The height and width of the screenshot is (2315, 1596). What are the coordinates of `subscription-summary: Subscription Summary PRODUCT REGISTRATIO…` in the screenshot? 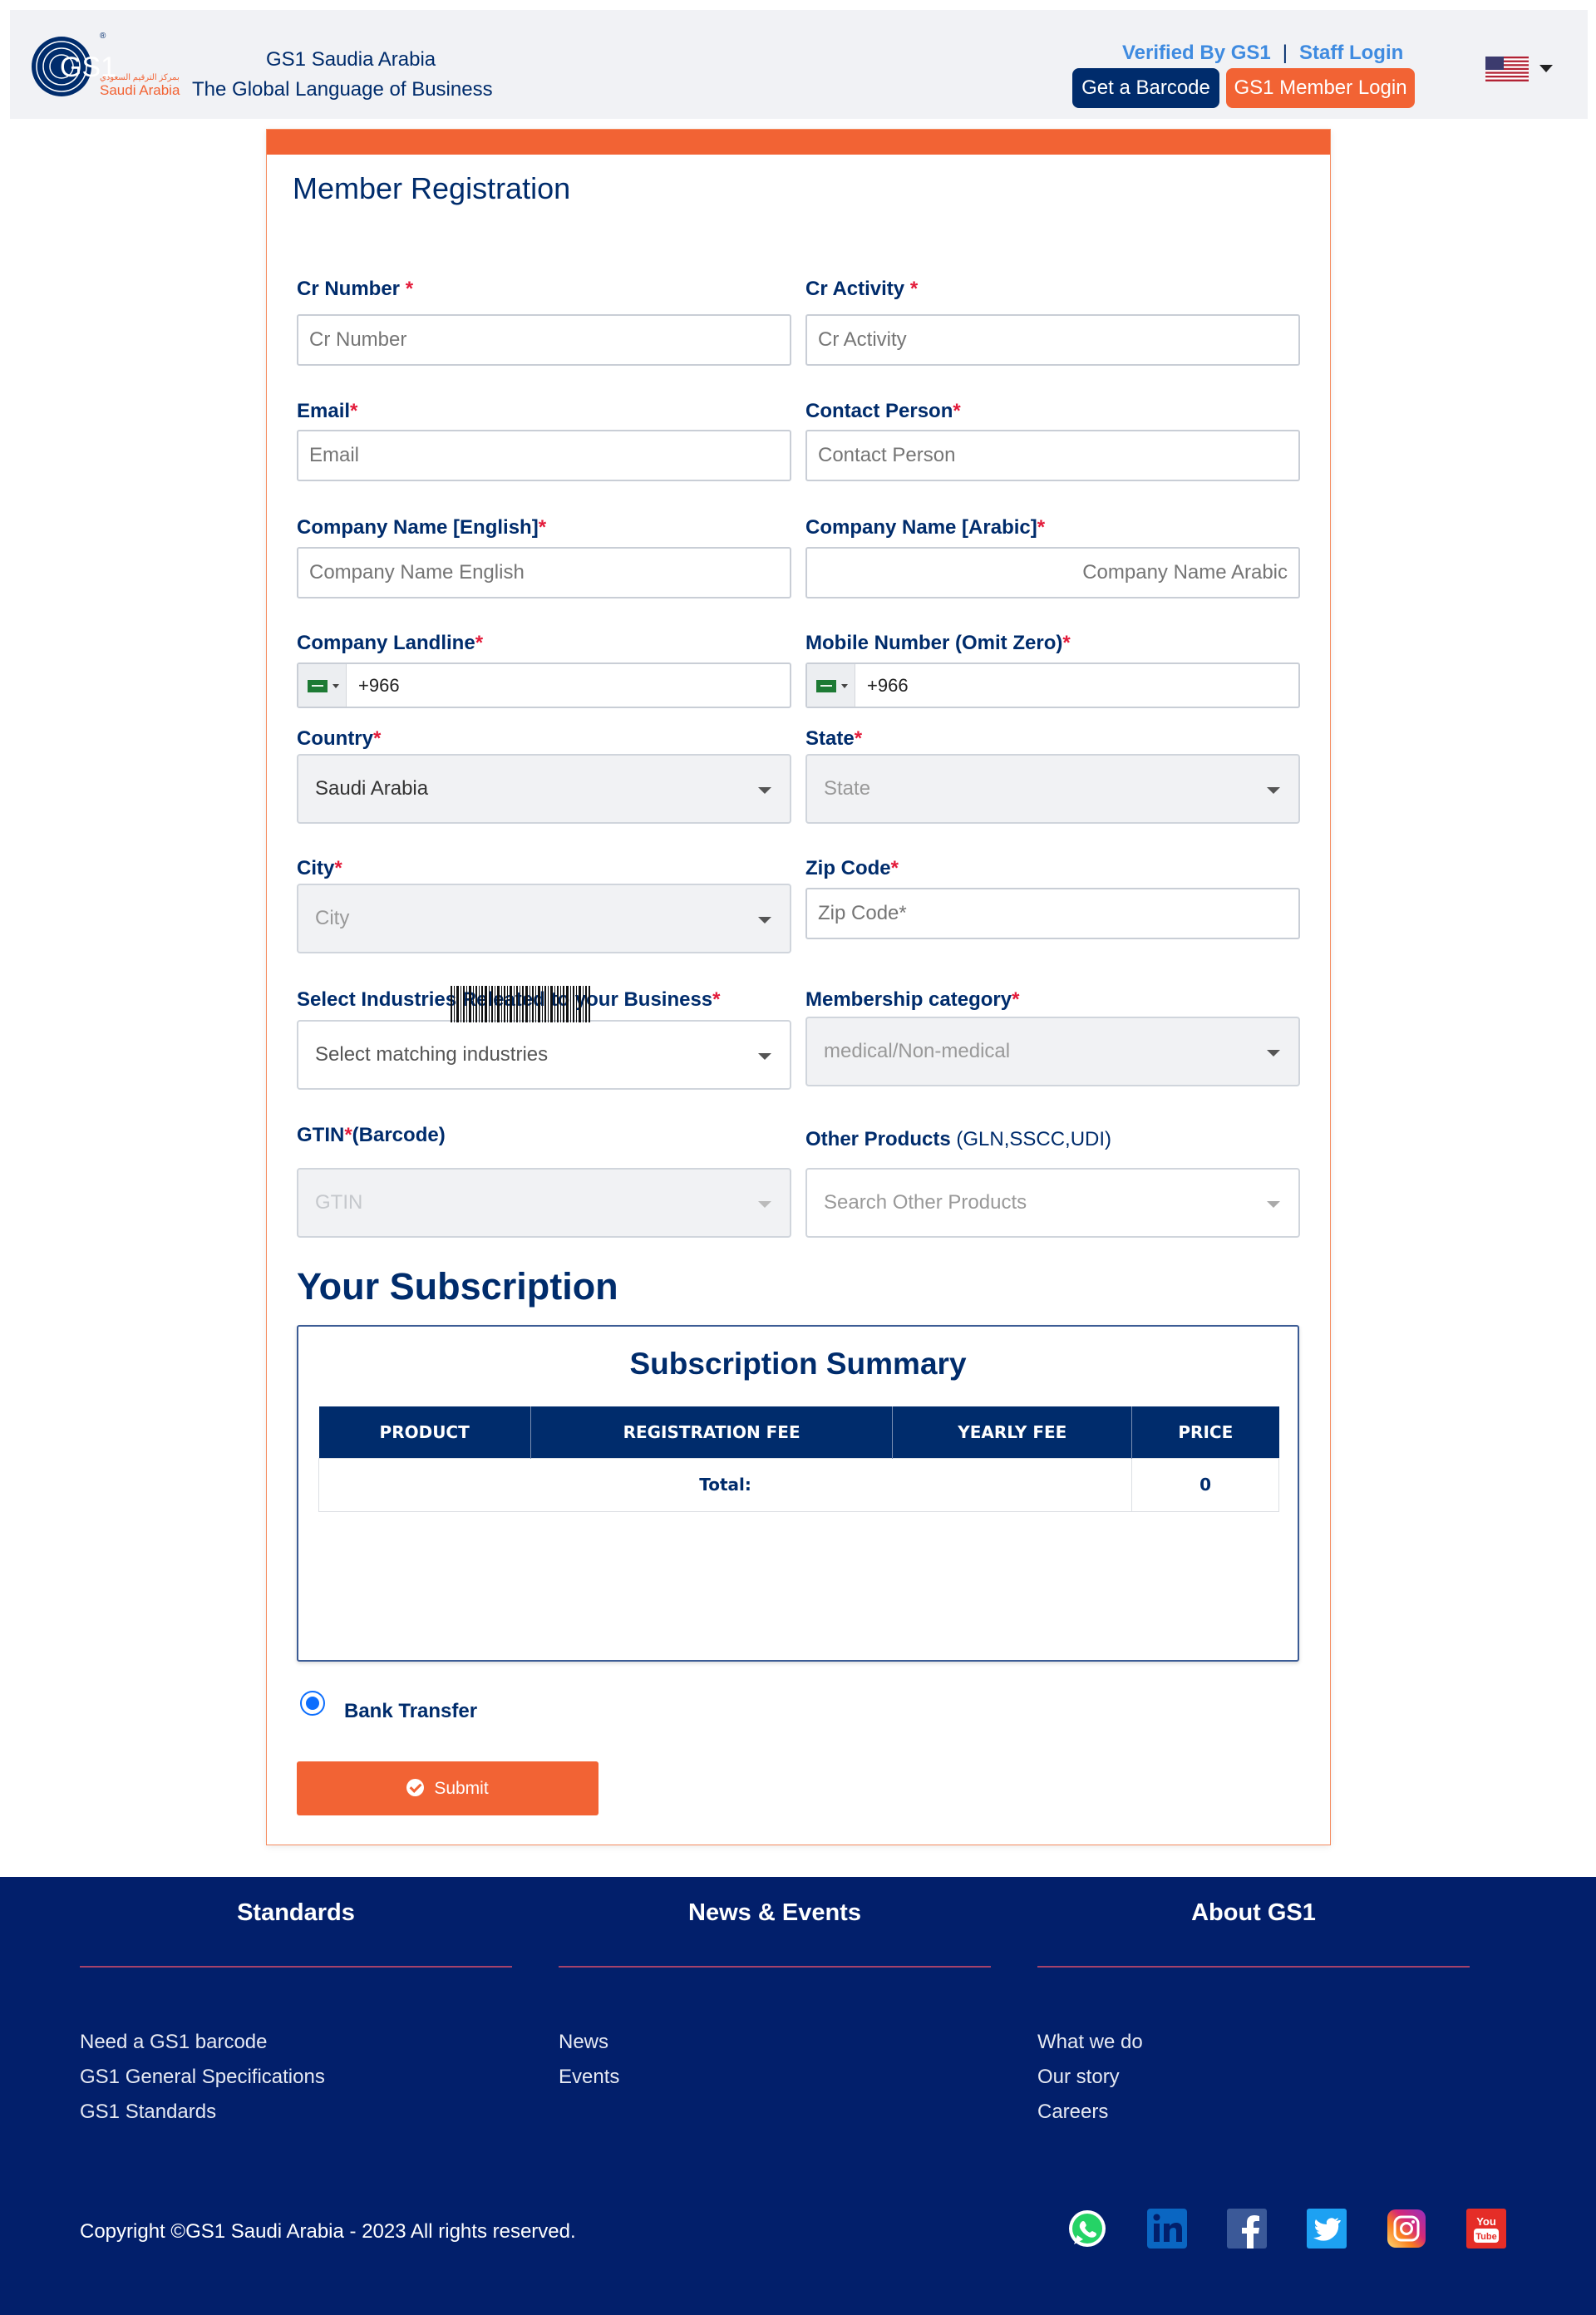 It's located at (798, 1494).